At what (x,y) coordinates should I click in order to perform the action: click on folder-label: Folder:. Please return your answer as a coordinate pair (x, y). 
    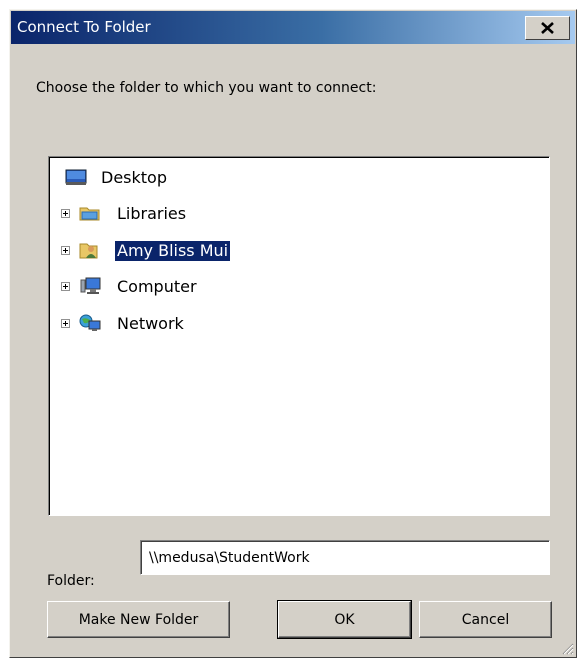
    Looking at the image, I should click on (71, 581).